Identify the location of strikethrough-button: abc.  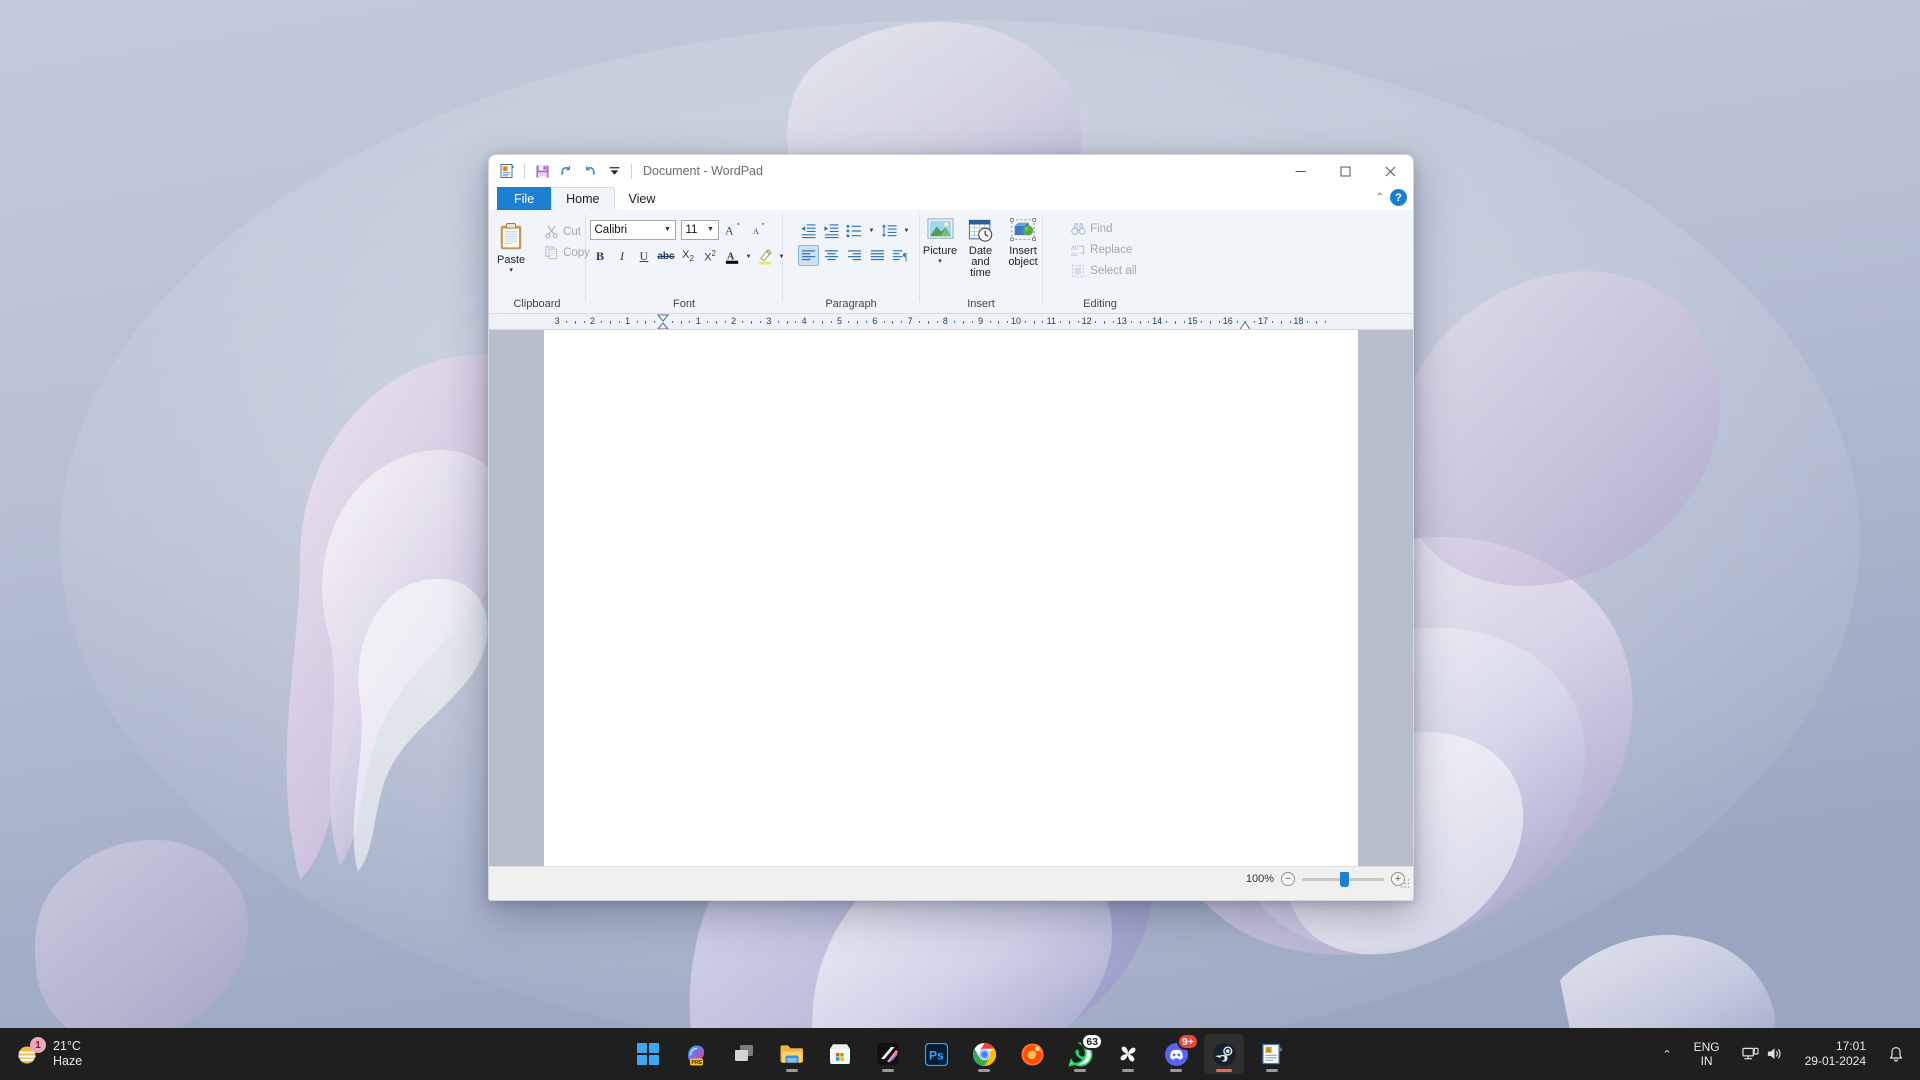
(666, 256).